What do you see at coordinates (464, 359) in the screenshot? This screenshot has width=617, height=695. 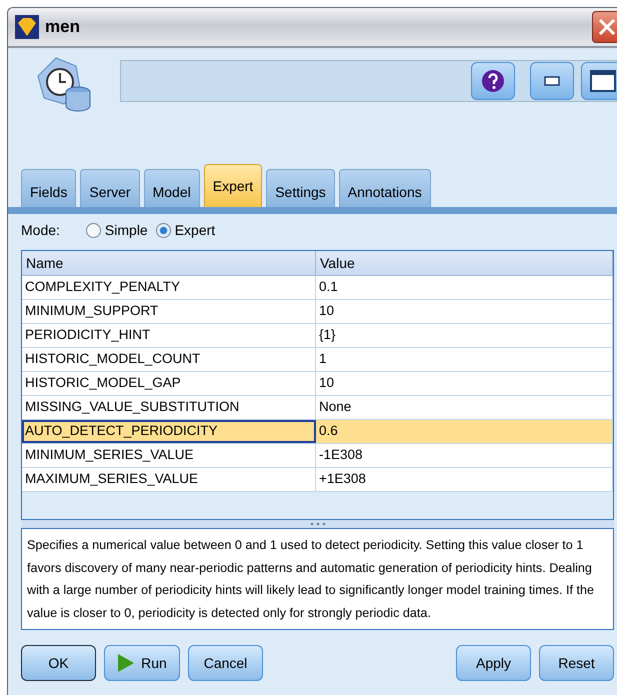 I see `table-cell: 1` at bounding box center [464, 359].